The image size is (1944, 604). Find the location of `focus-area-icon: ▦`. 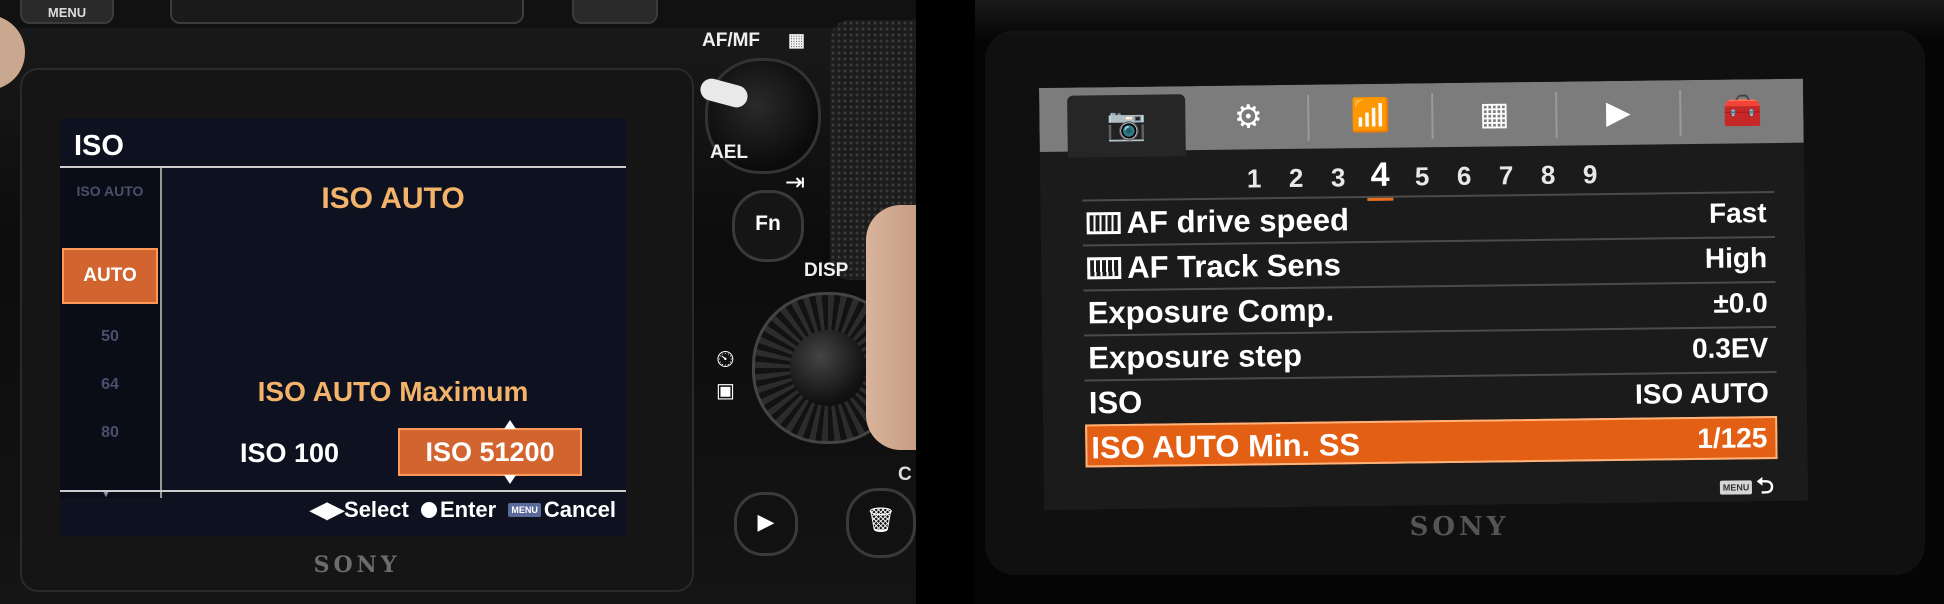

focus-area-icon: ▦ is located at coordinates (797, 40).